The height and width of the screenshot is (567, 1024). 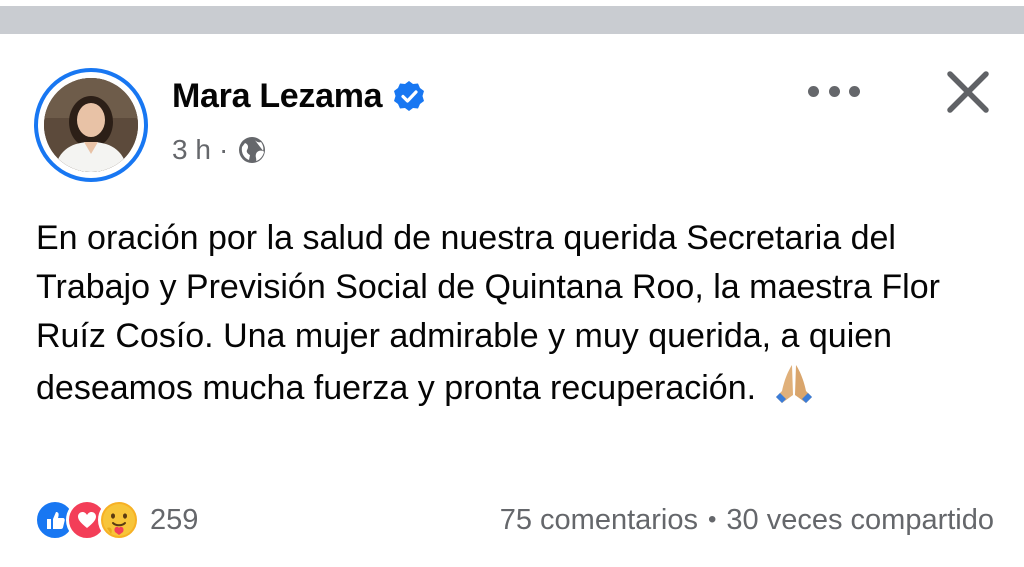 I want to click on post-time: 3 h, so click(x=191, y=150).